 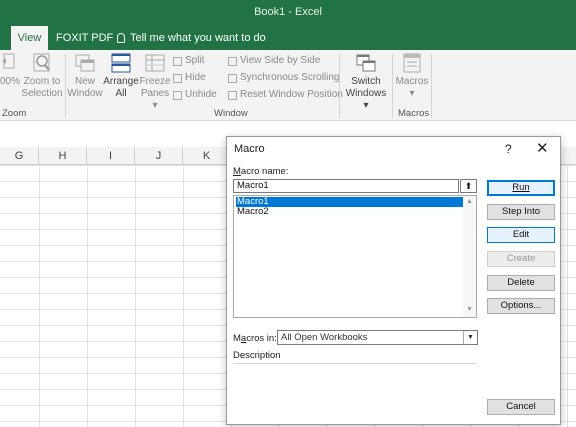 I want to click on tell-me-search: Tell me what you want to do, so click(x=191, y=38).